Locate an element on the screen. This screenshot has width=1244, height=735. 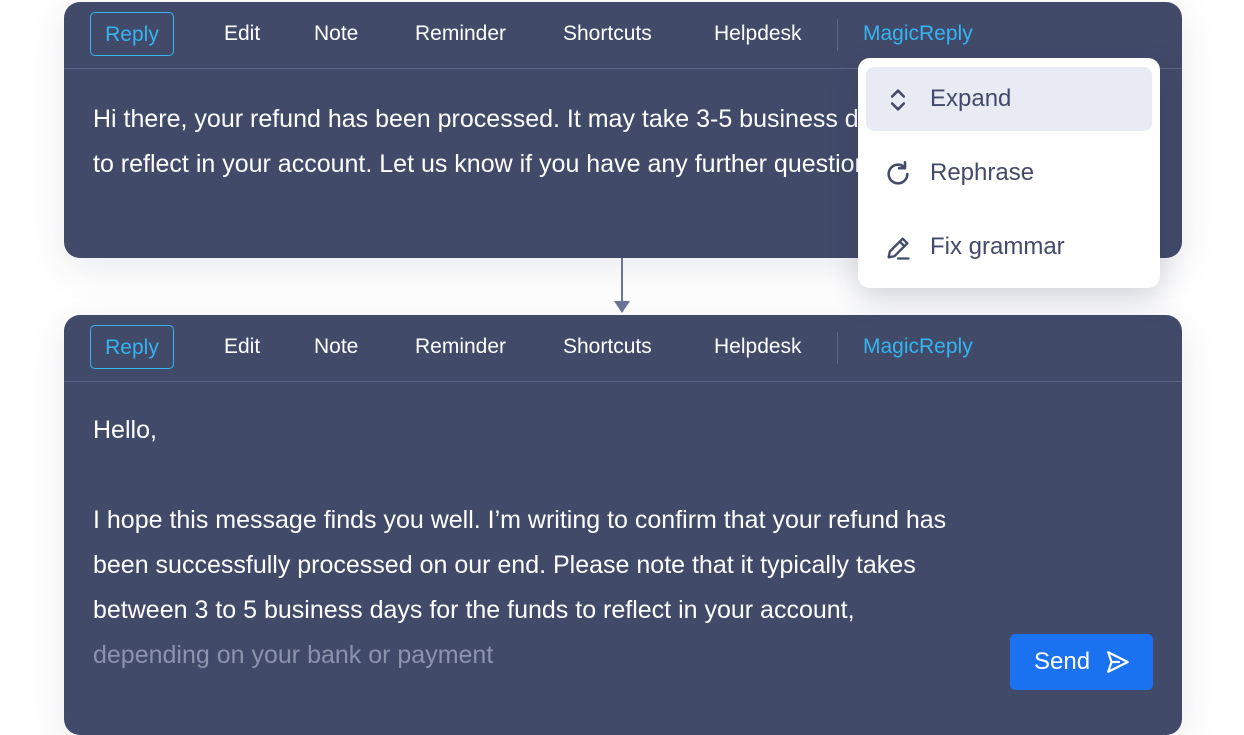
menu-item-expand: Expand is located at coordinates (1009, 99).